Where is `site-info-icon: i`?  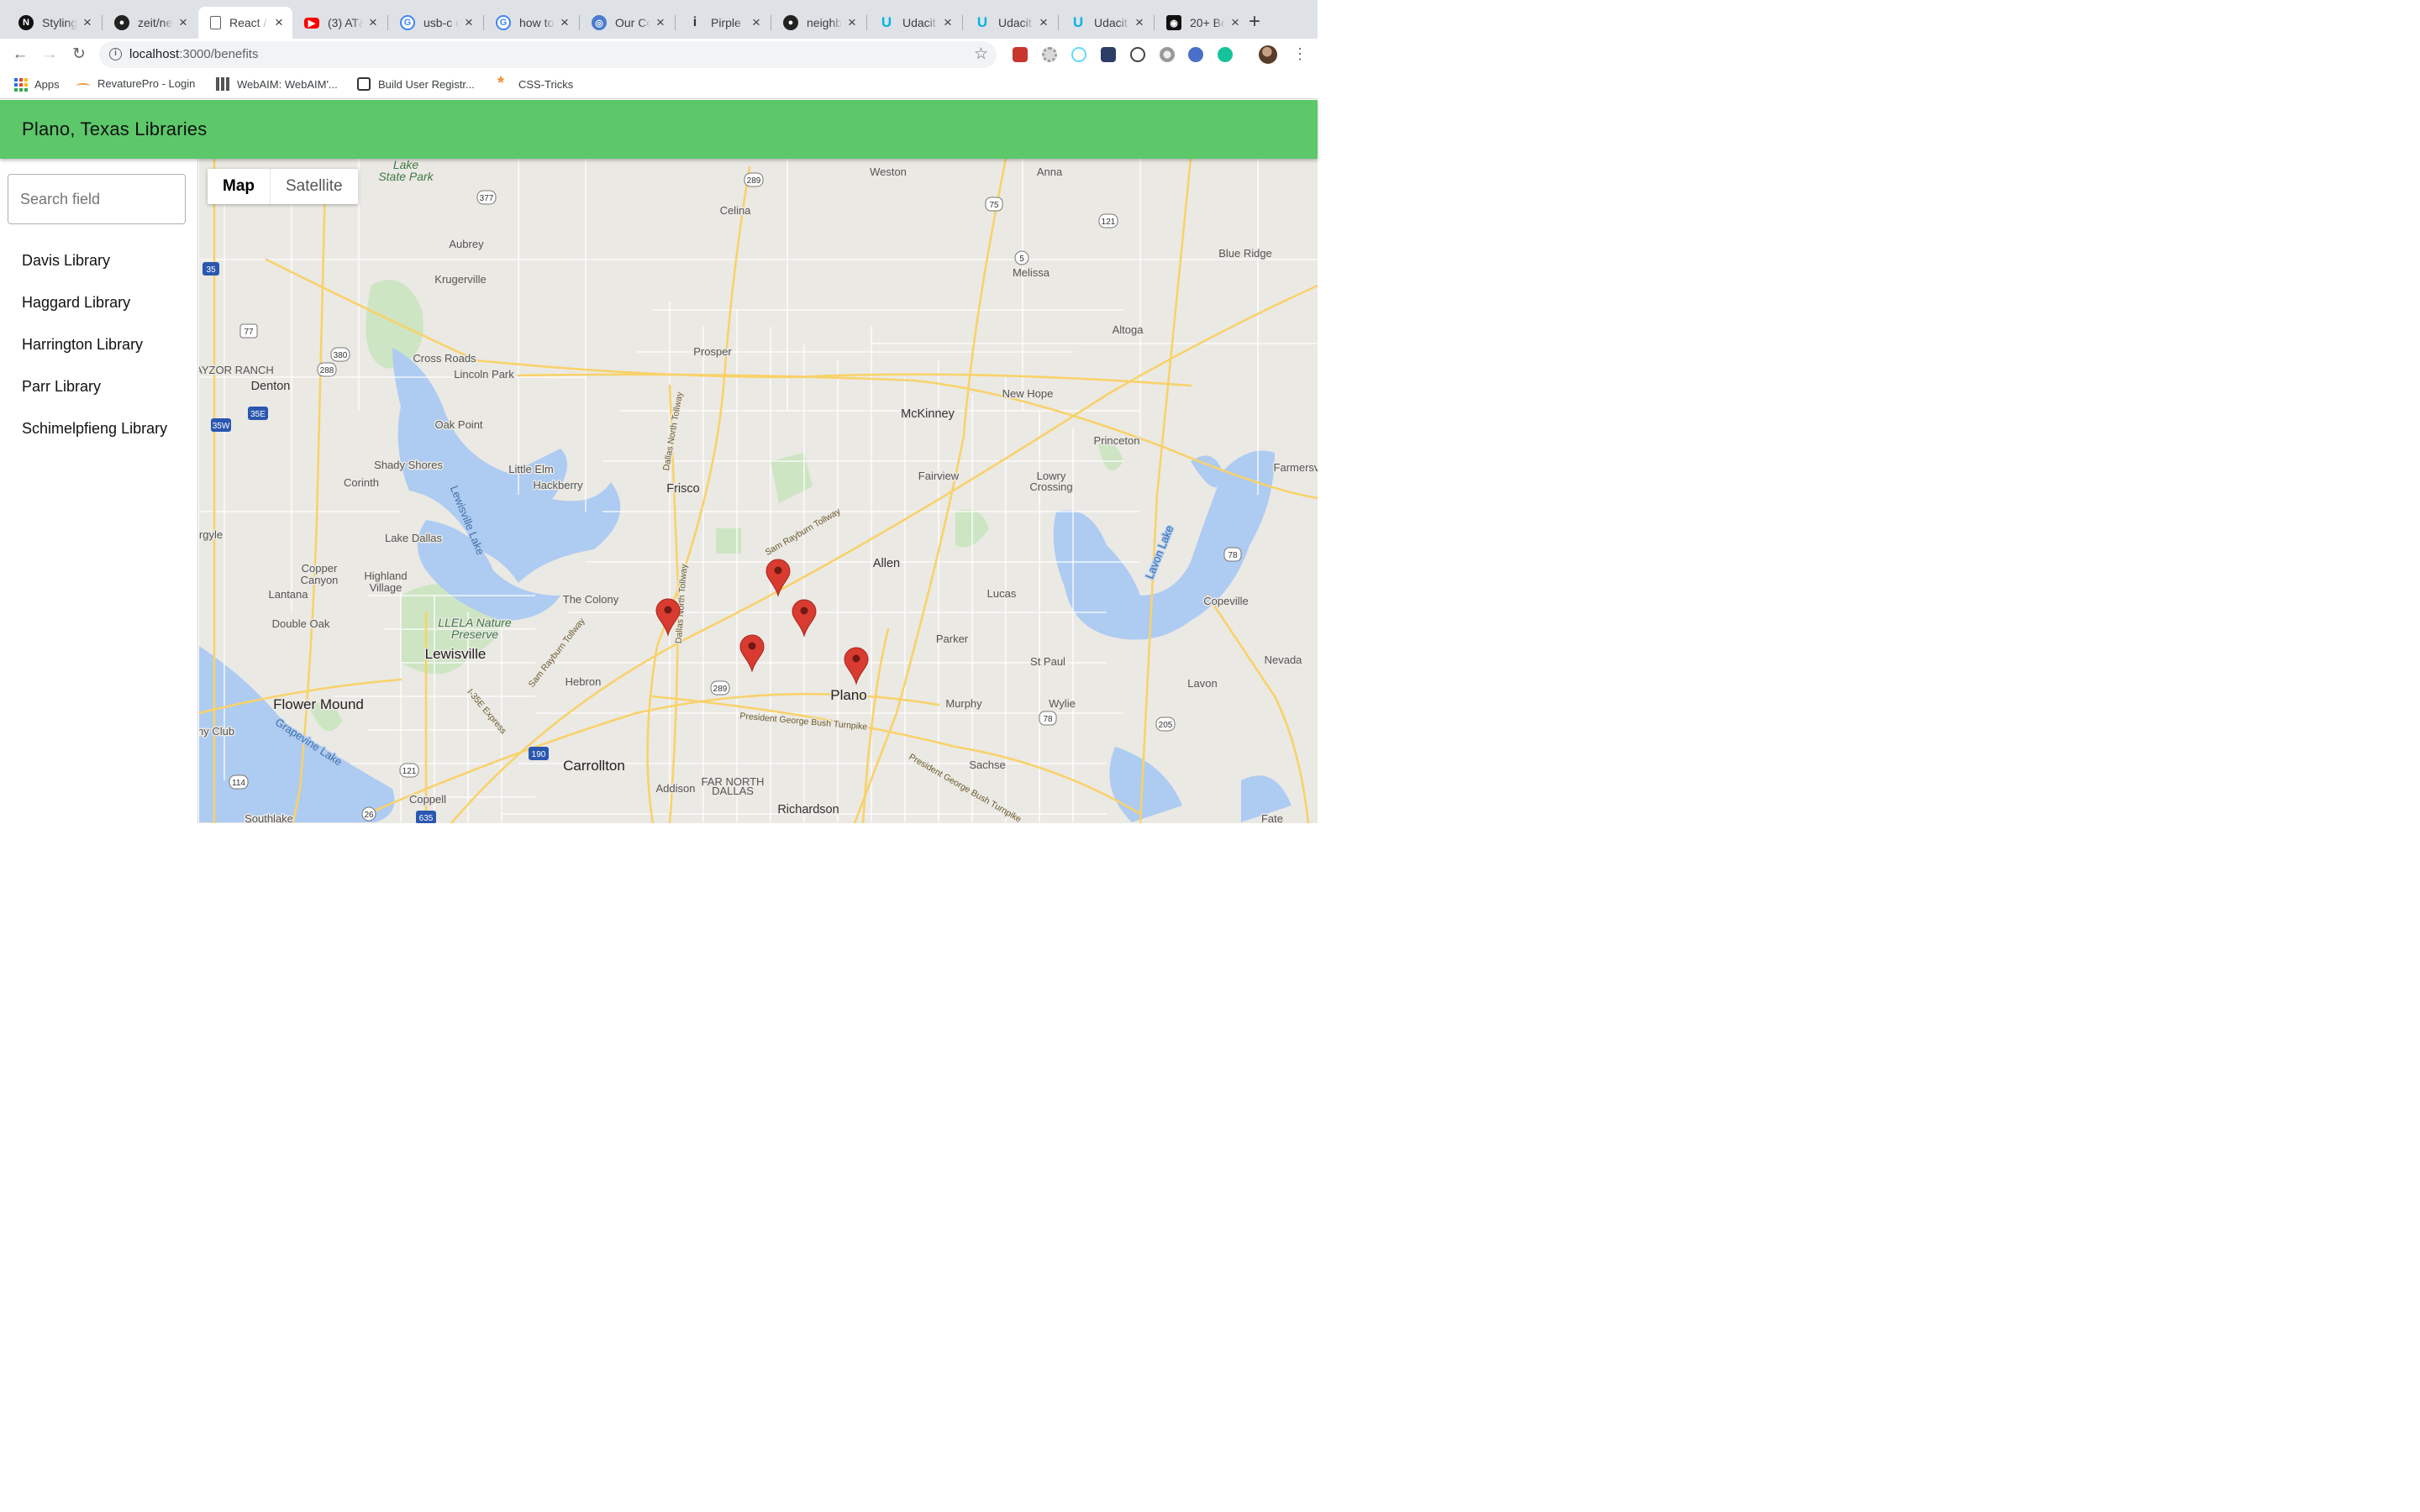
site-info-icon: i is located at coordinates (116, 54).